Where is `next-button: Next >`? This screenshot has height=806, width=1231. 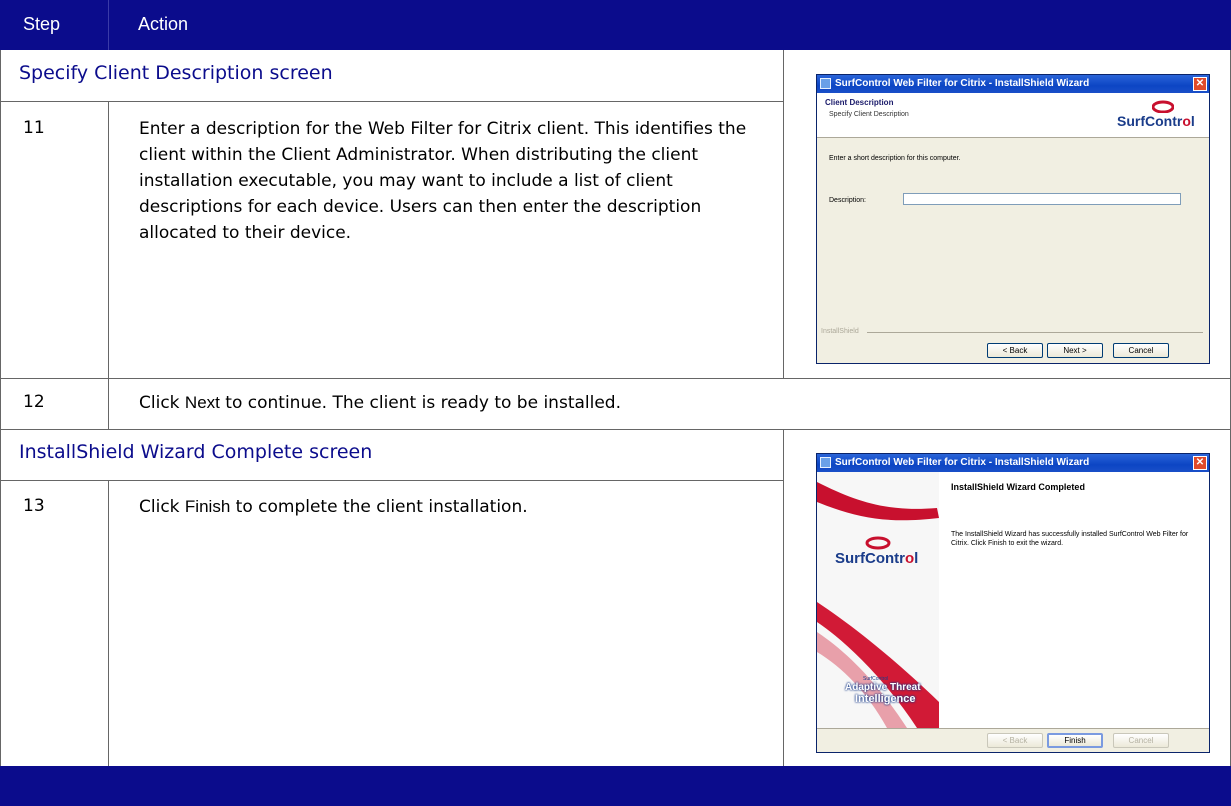 next-button: Next > is located at coordinates (1075, 350).